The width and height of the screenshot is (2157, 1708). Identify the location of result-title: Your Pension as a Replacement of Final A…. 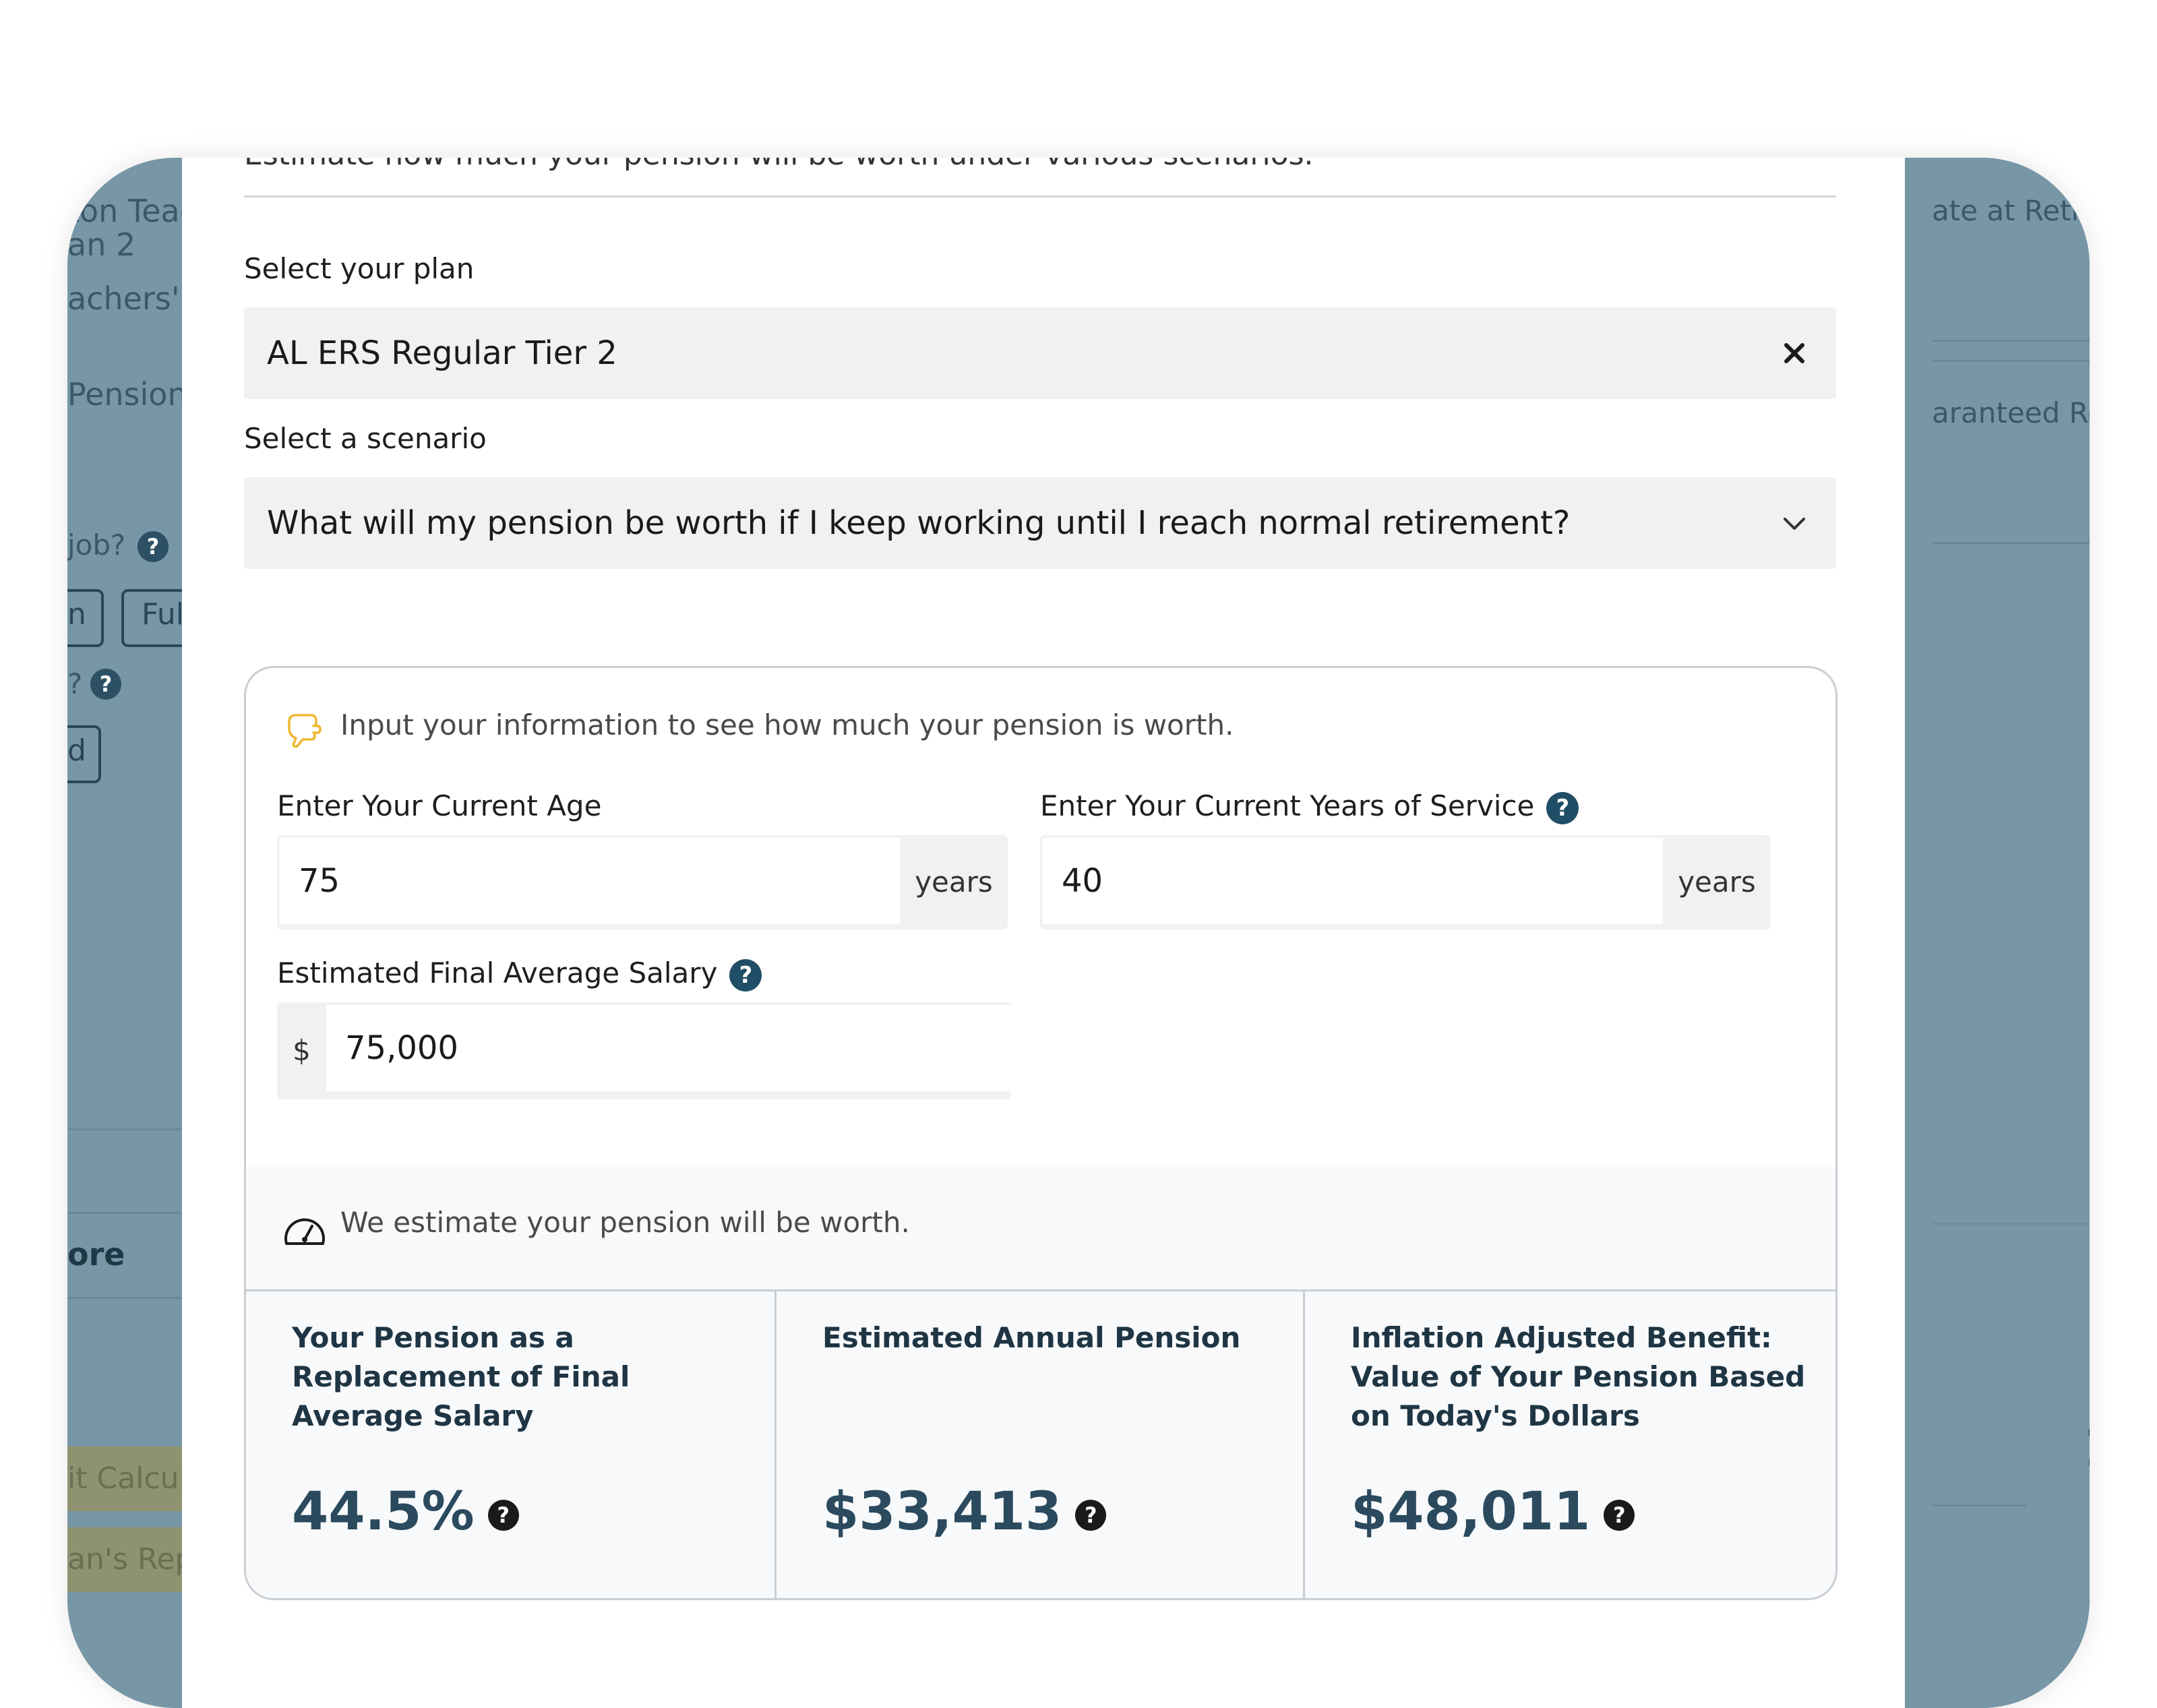
(461, 1376).